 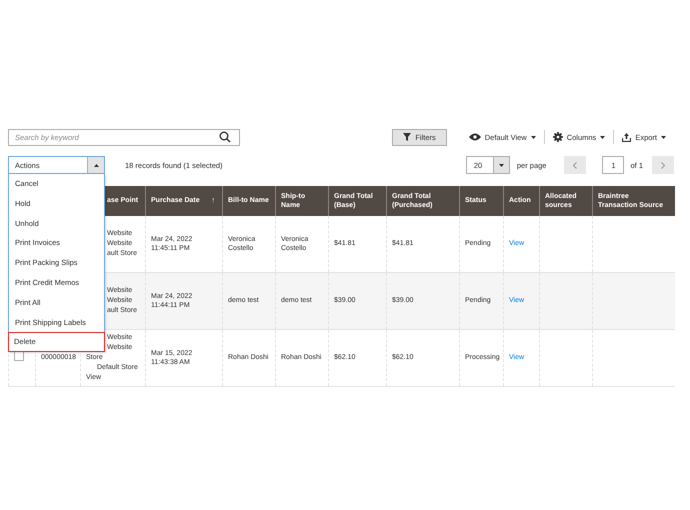 What do you see at coordinates (474, 137) in the screenshot?
I see `eye-icon` at bounding box center [474, 137].